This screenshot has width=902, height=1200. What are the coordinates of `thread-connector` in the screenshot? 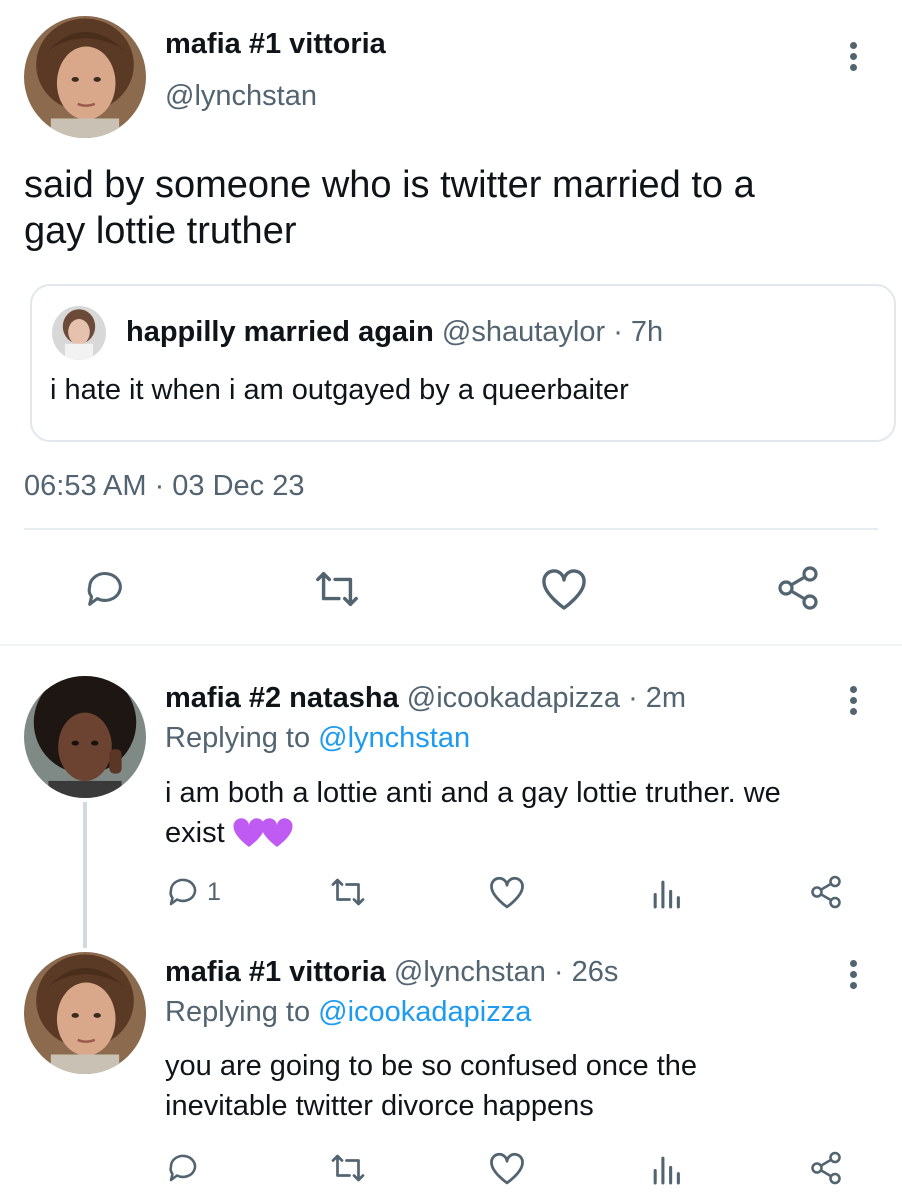 It's located at (85, 875).